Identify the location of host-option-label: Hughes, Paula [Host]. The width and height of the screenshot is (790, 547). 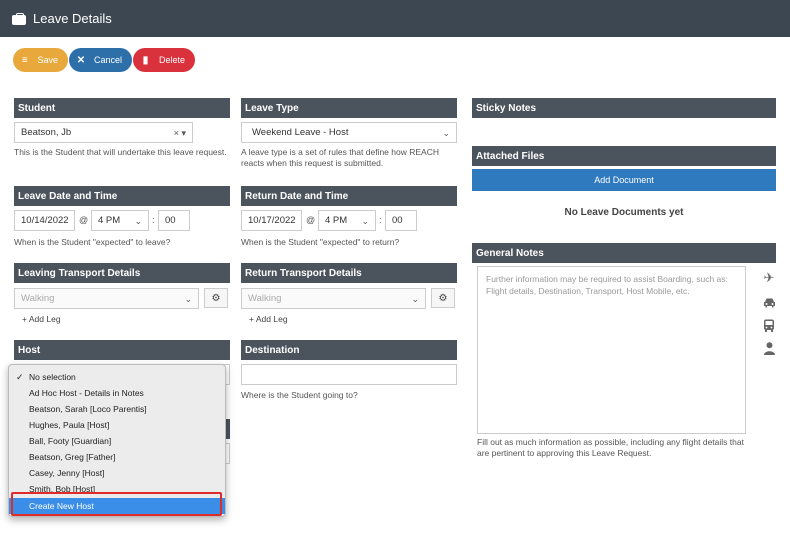
(69, 425).